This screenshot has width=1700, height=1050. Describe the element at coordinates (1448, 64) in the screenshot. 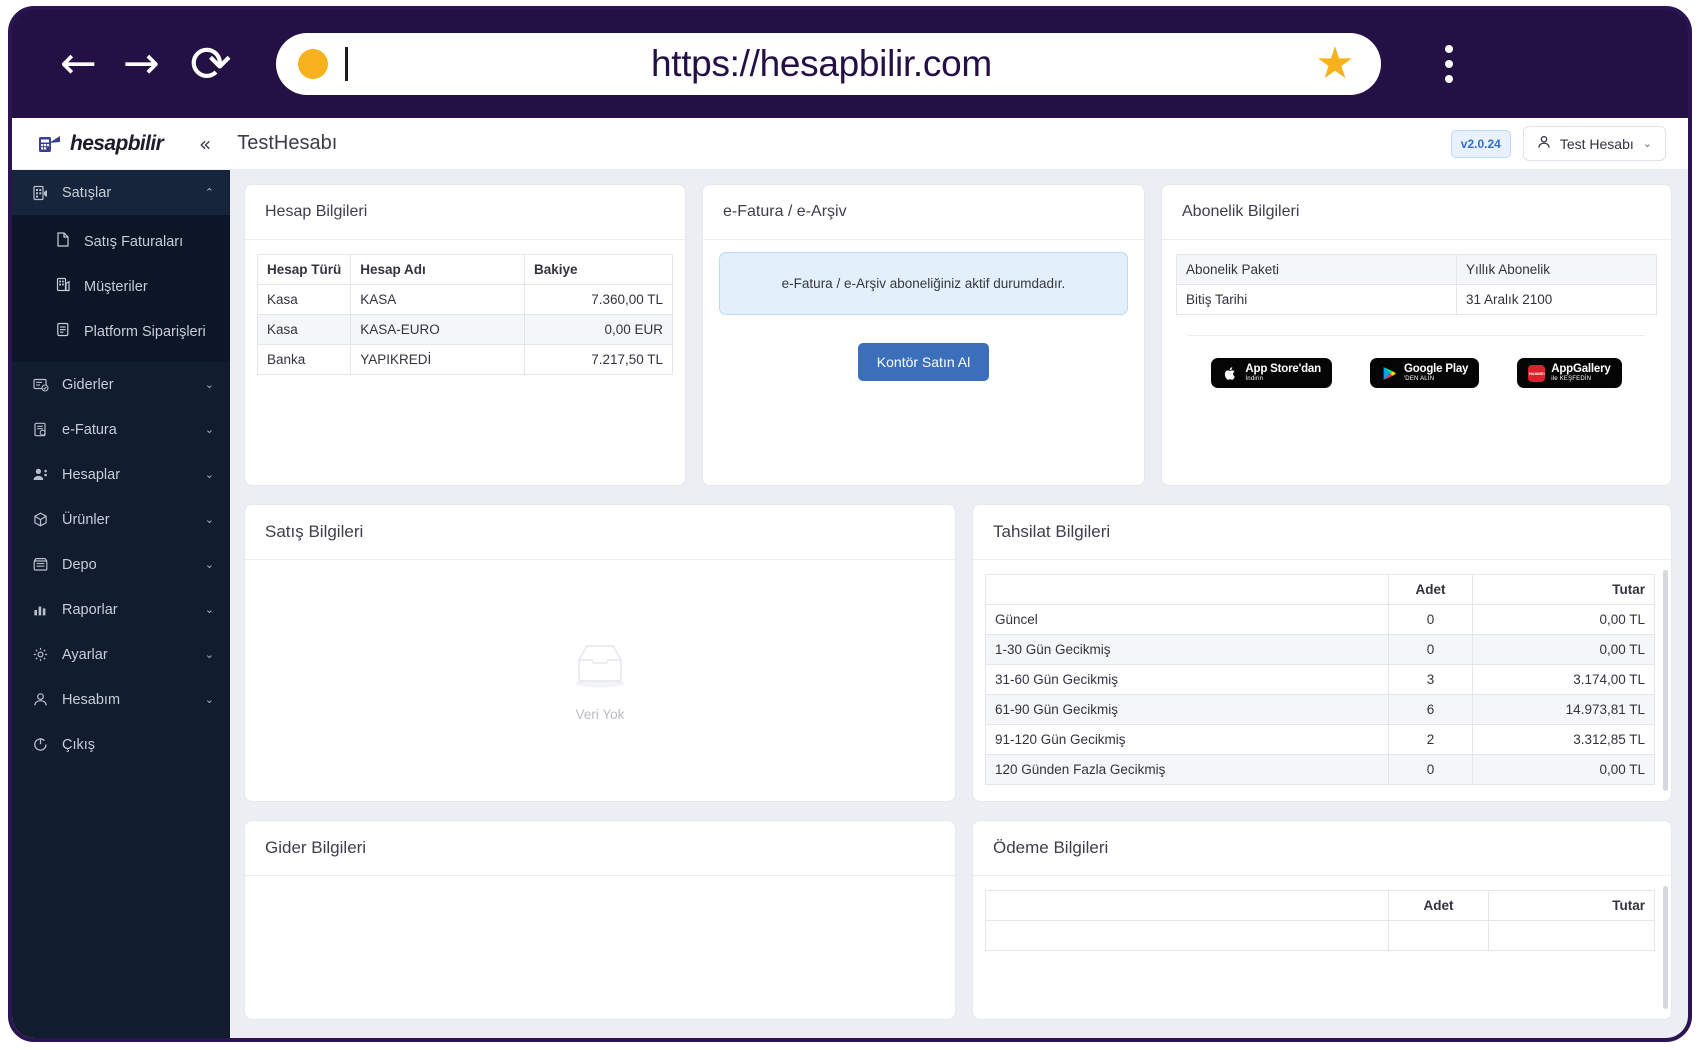

I see `browser-menu-icon` at that location.